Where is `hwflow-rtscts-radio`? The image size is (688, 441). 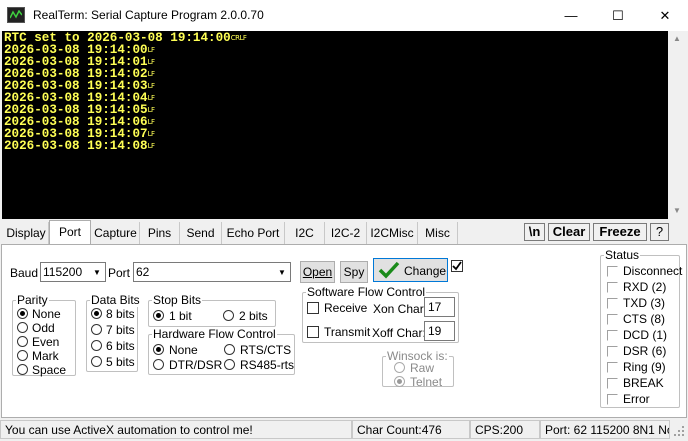 hwflow-rtscts-radio is located at coordinates (229, 349).